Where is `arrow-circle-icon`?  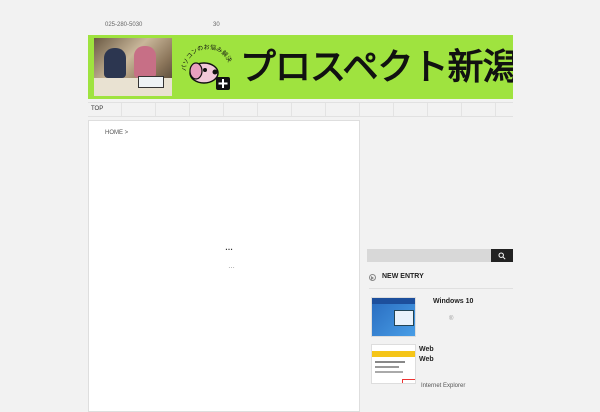
arrow-circle-icon is located at coordinates (372, 277).